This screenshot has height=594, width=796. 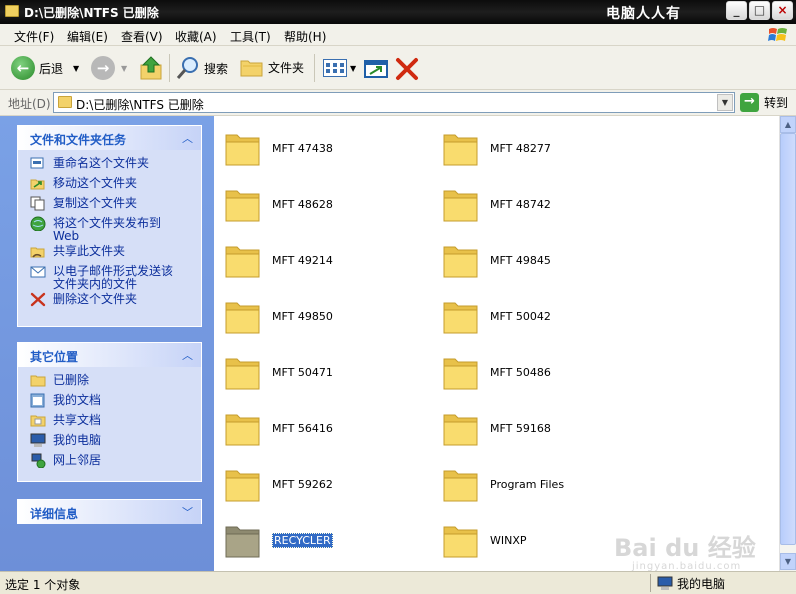 I want to click on views-button: ▼, so click(x=339, y=68).